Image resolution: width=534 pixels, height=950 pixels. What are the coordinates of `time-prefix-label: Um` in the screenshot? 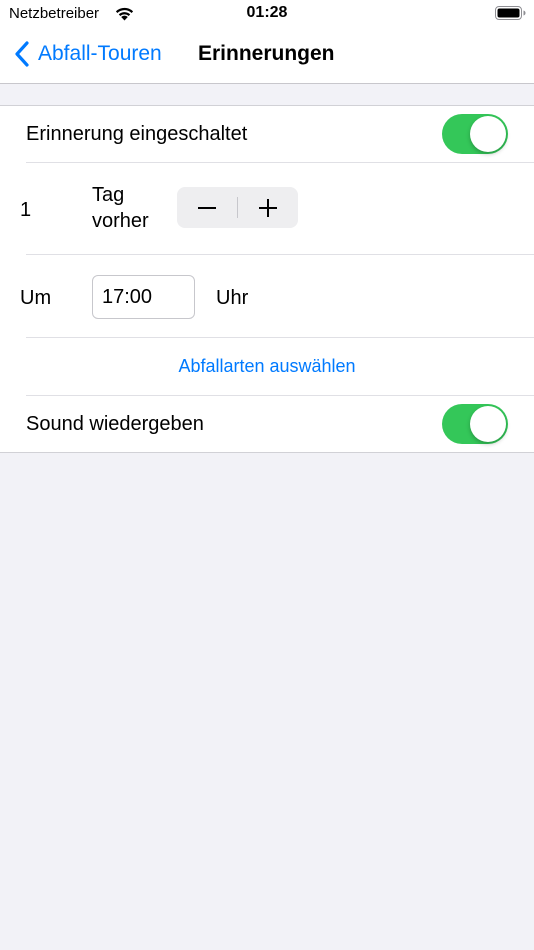 It's located at (36, 298).